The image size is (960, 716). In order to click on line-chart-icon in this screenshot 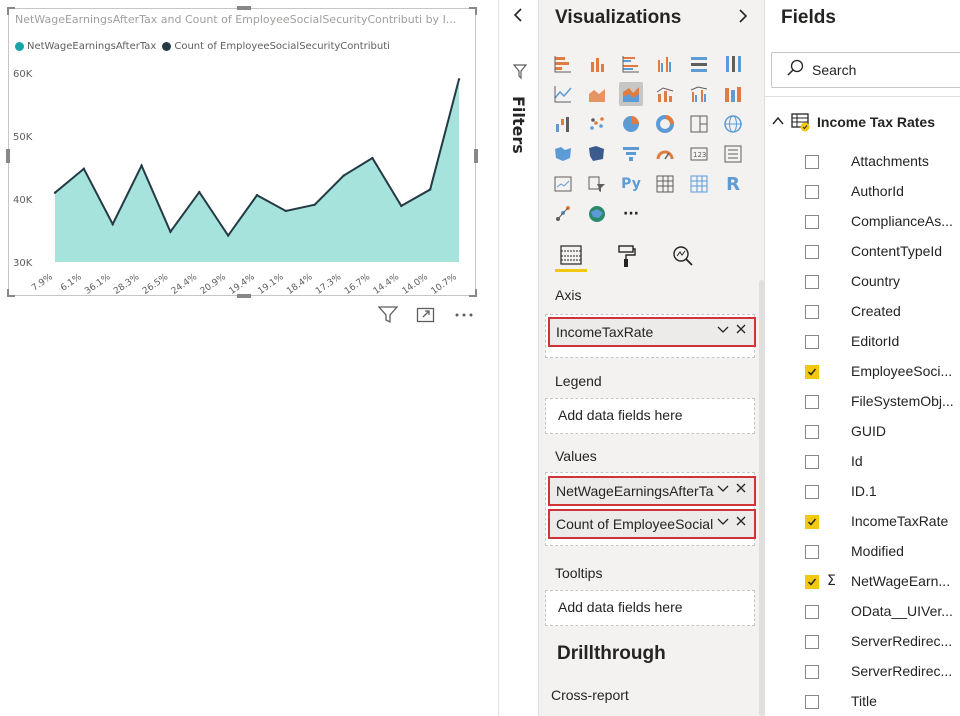, I will do `click(563, 94)`.